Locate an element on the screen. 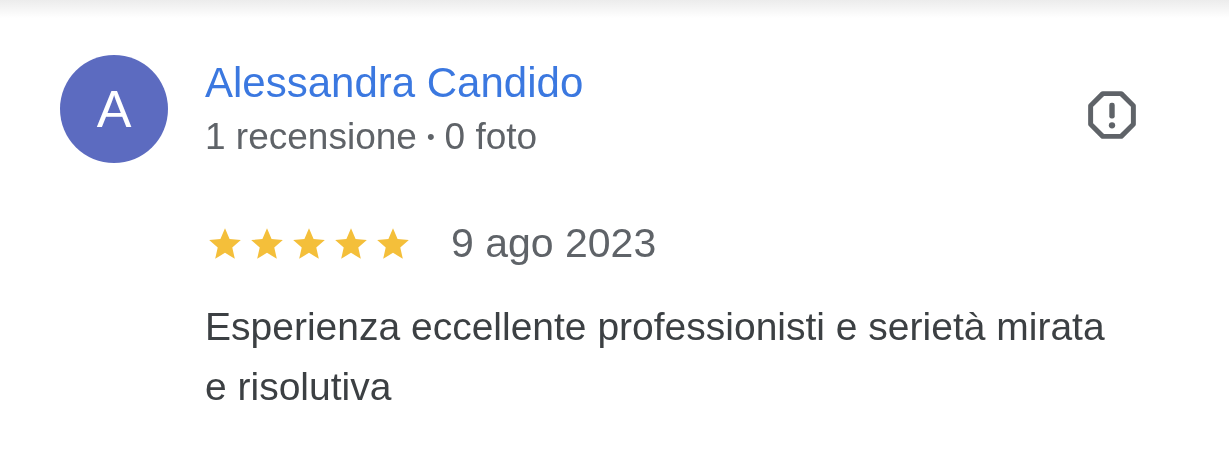 This screenshot has height=466, width=1229. photo-count: 0 foto is located at coordinates (491, 137).